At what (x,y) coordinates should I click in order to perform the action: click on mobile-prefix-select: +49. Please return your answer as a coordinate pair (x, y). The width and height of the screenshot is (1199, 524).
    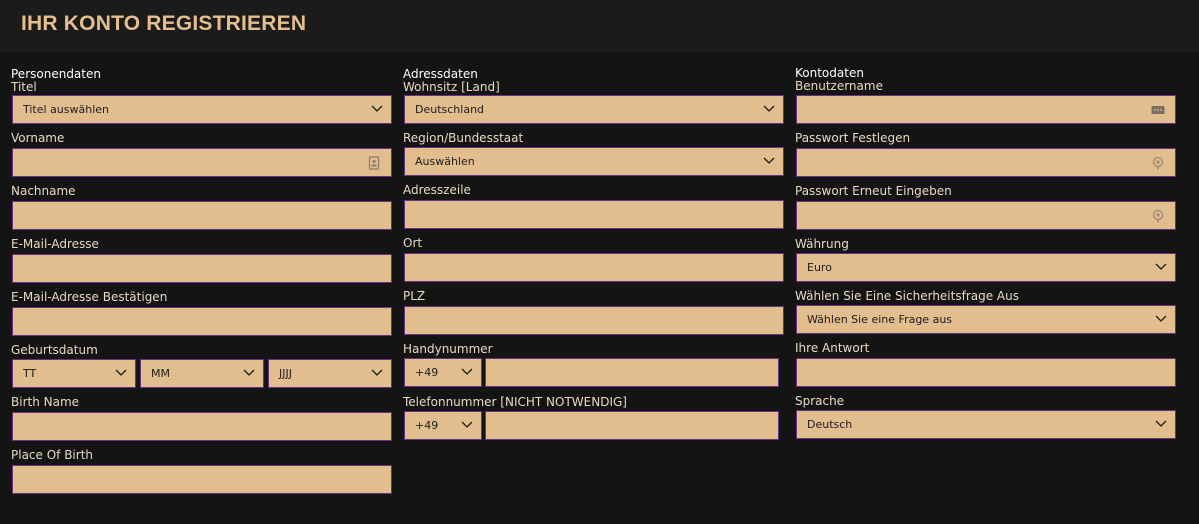
    Looking at the image, I should click on (443, 372).